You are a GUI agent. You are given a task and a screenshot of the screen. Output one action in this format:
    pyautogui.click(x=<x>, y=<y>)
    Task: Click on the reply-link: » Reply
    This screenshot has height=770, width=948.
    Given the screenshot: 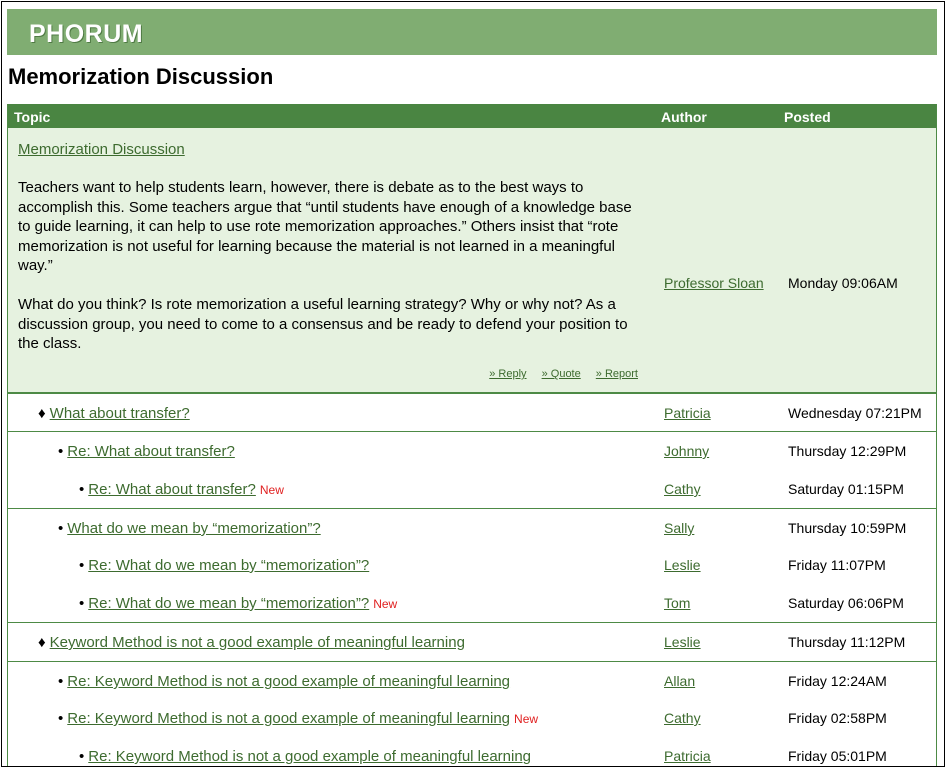 What is the action you would take?
    pyautogui.click(x=507, y=374)
    